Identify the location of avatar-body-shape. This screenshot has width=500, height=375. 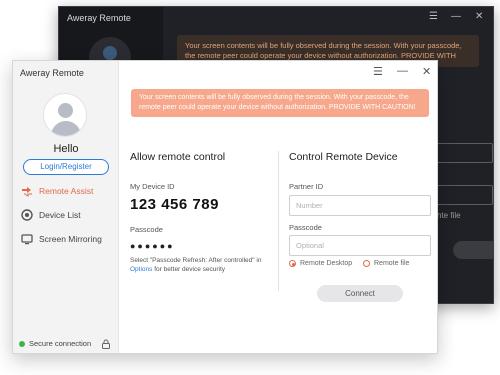
(66, 128).